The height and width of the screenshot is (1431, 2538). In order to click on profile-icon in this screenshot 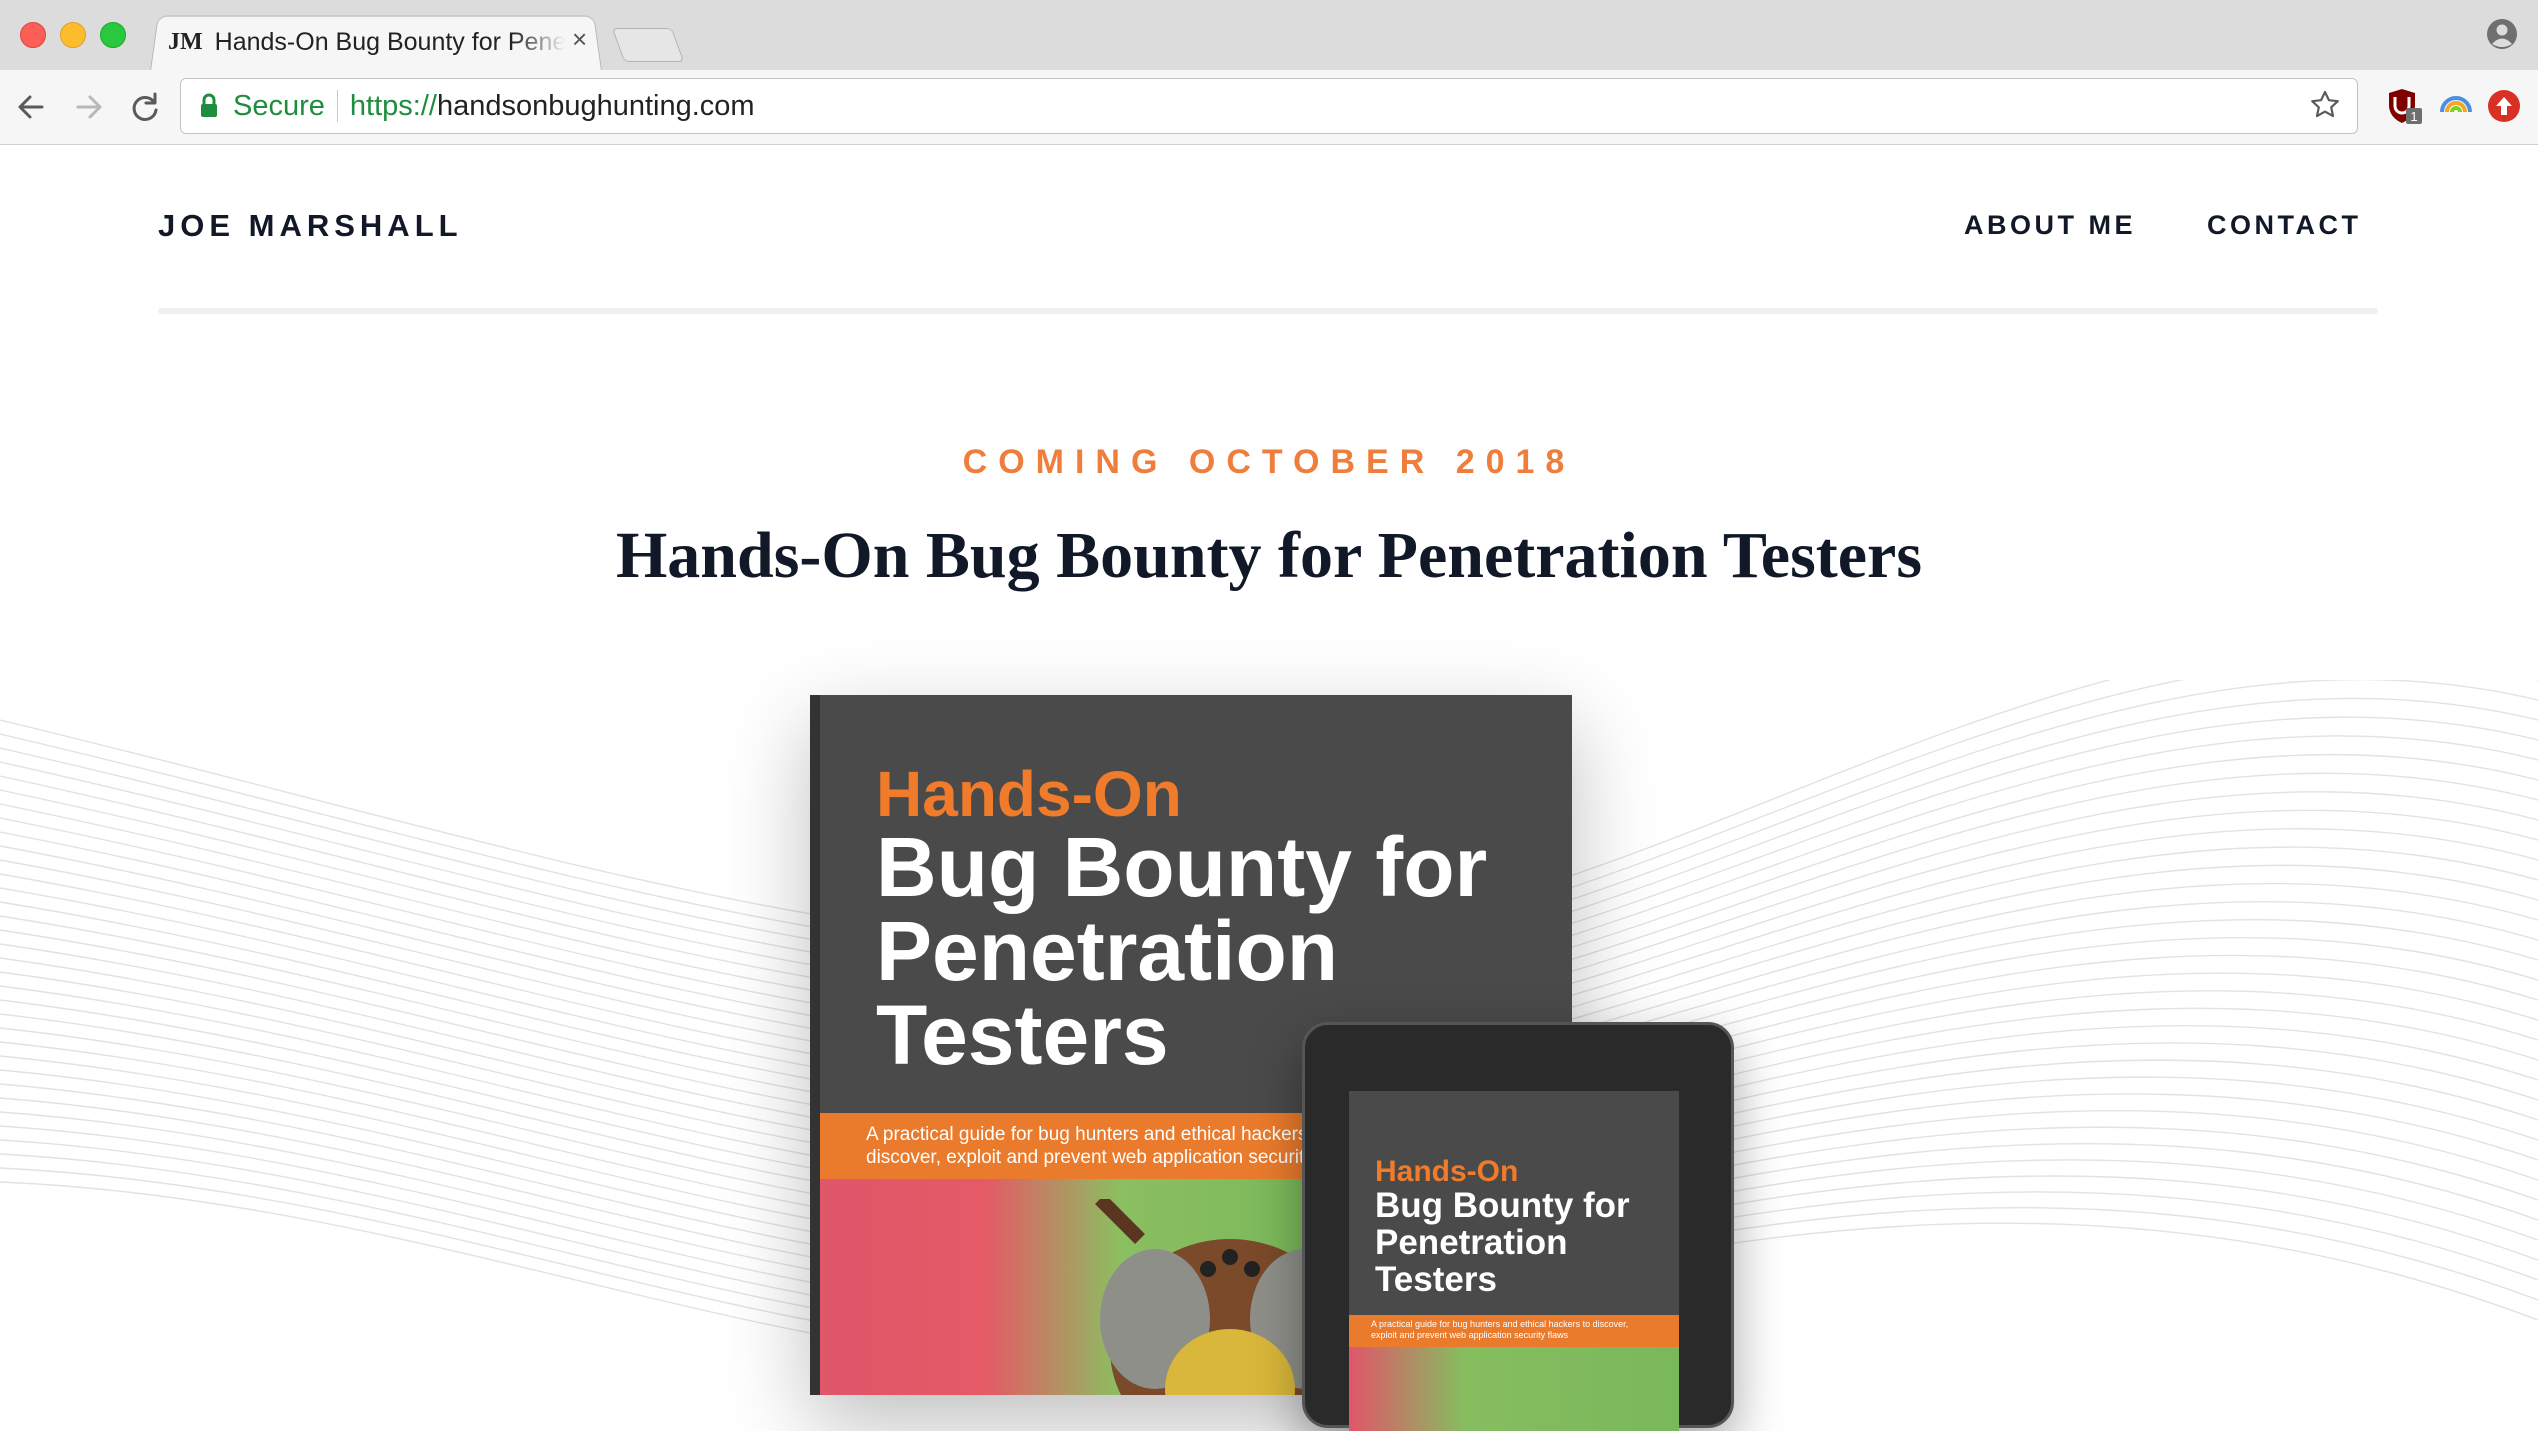, I will do `click(2502, 34)`.